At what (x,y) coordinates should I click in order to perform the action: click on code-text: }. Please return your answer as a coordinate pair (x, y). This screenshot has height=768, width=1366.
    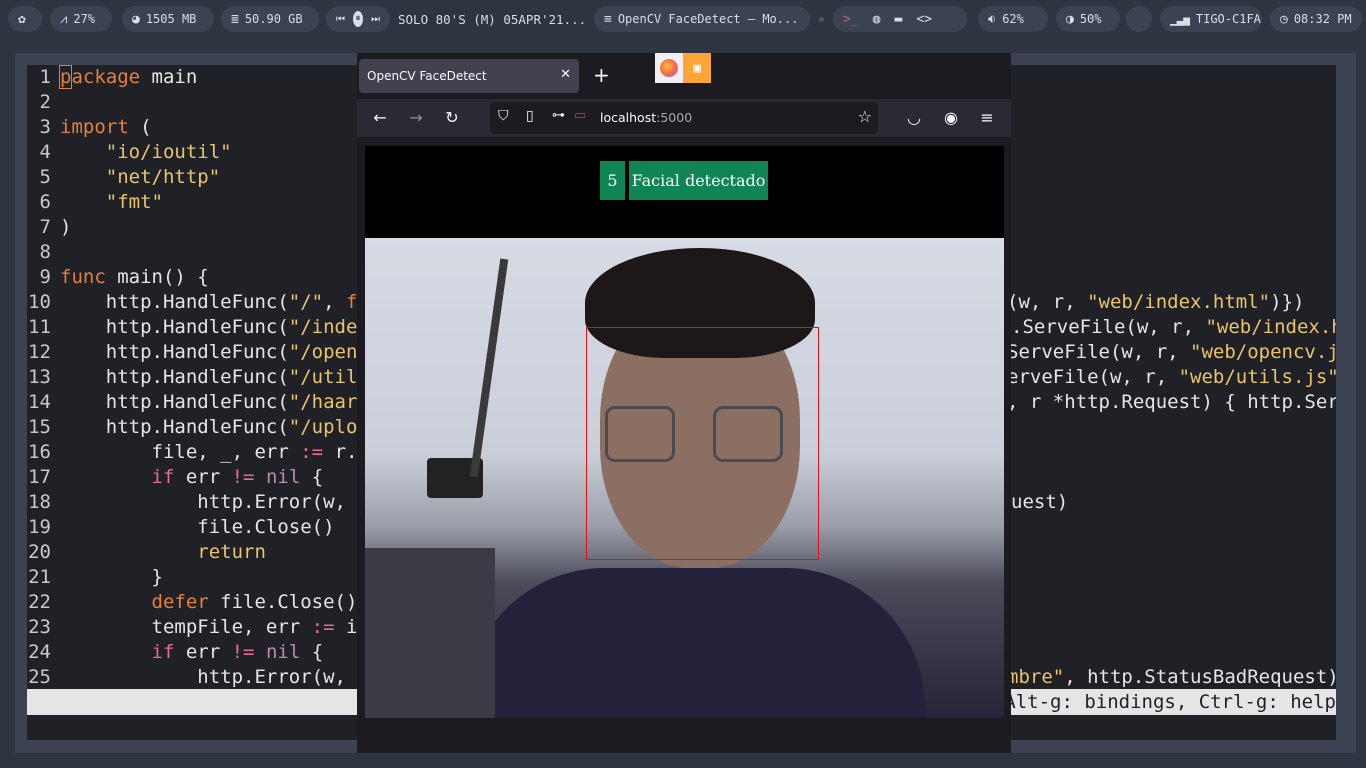
    Looking at the image, I should click on (157, 577).